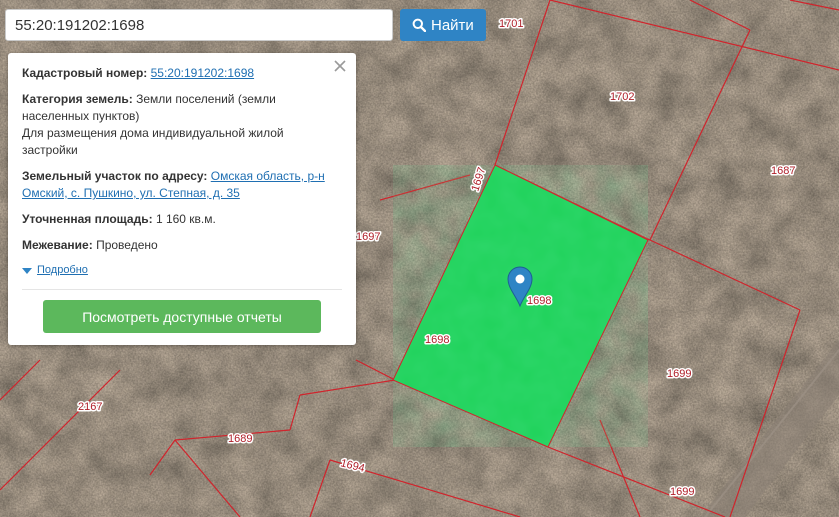 The width and height of the screenshot is (839, 517). What do you see at coordinates (199, 25) in the screenshot?
I see `cadastral-search-input` at bounding box center [199, 25].